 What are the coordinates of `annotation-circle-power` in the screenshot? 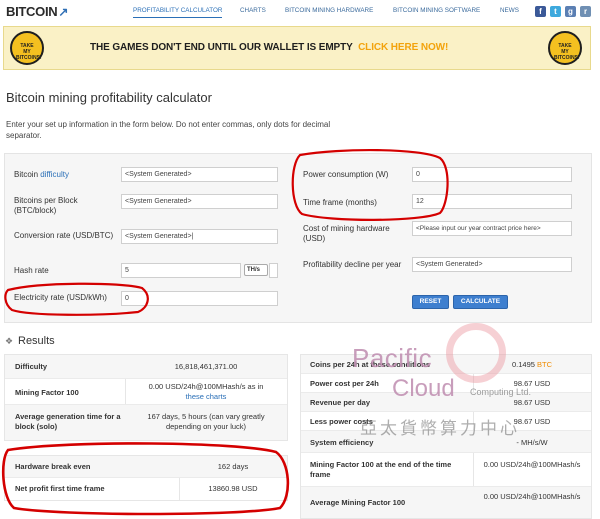 It's located at (370, 185).